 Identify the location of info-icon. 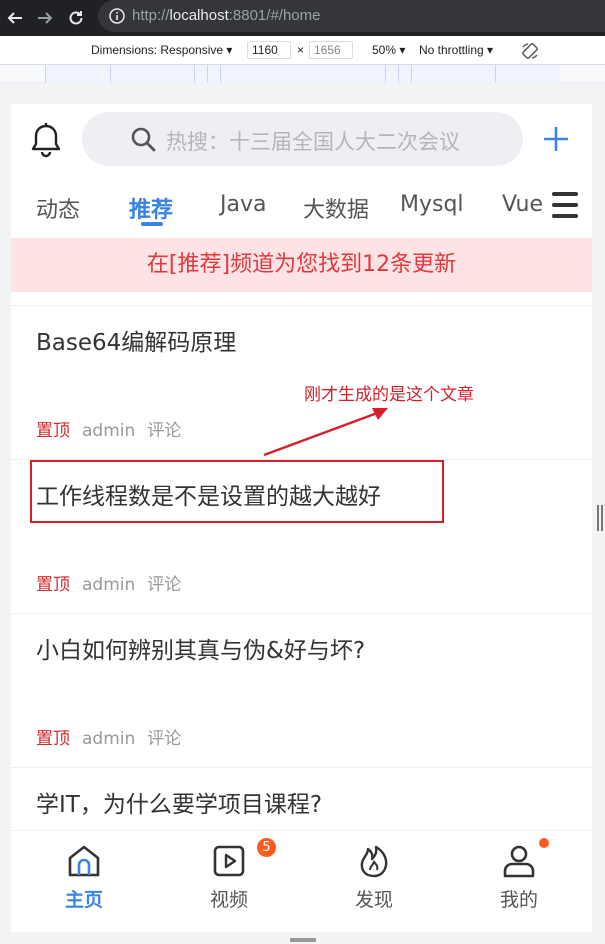
(117, 16).